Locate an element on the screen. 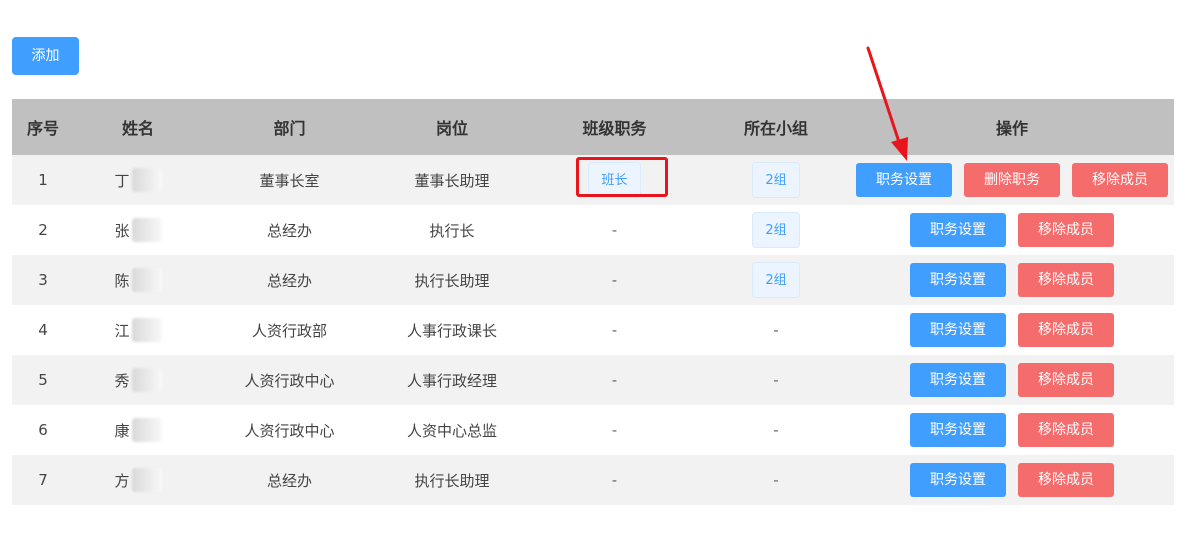  header-department: 部门 is located at coordinates (289, 128).